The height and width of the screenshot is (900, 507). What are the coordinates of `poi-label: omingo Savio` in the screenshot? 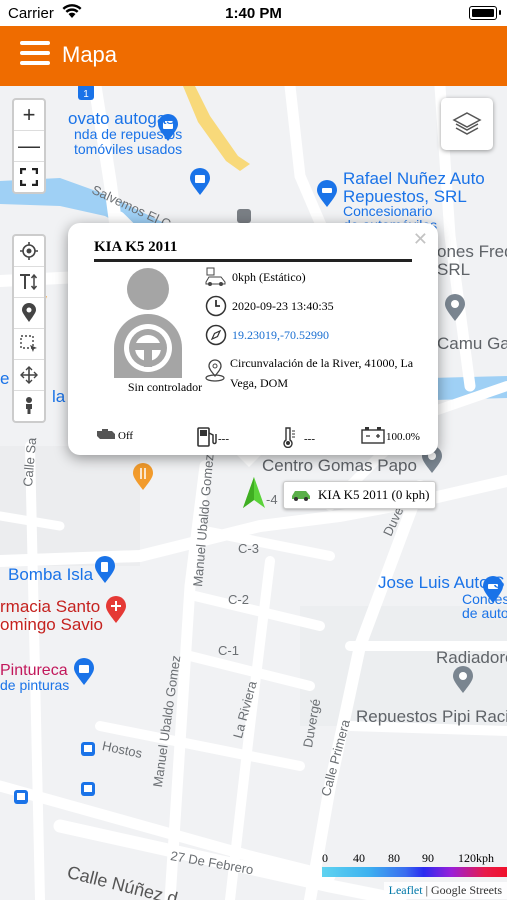 It's located at (52, 624).